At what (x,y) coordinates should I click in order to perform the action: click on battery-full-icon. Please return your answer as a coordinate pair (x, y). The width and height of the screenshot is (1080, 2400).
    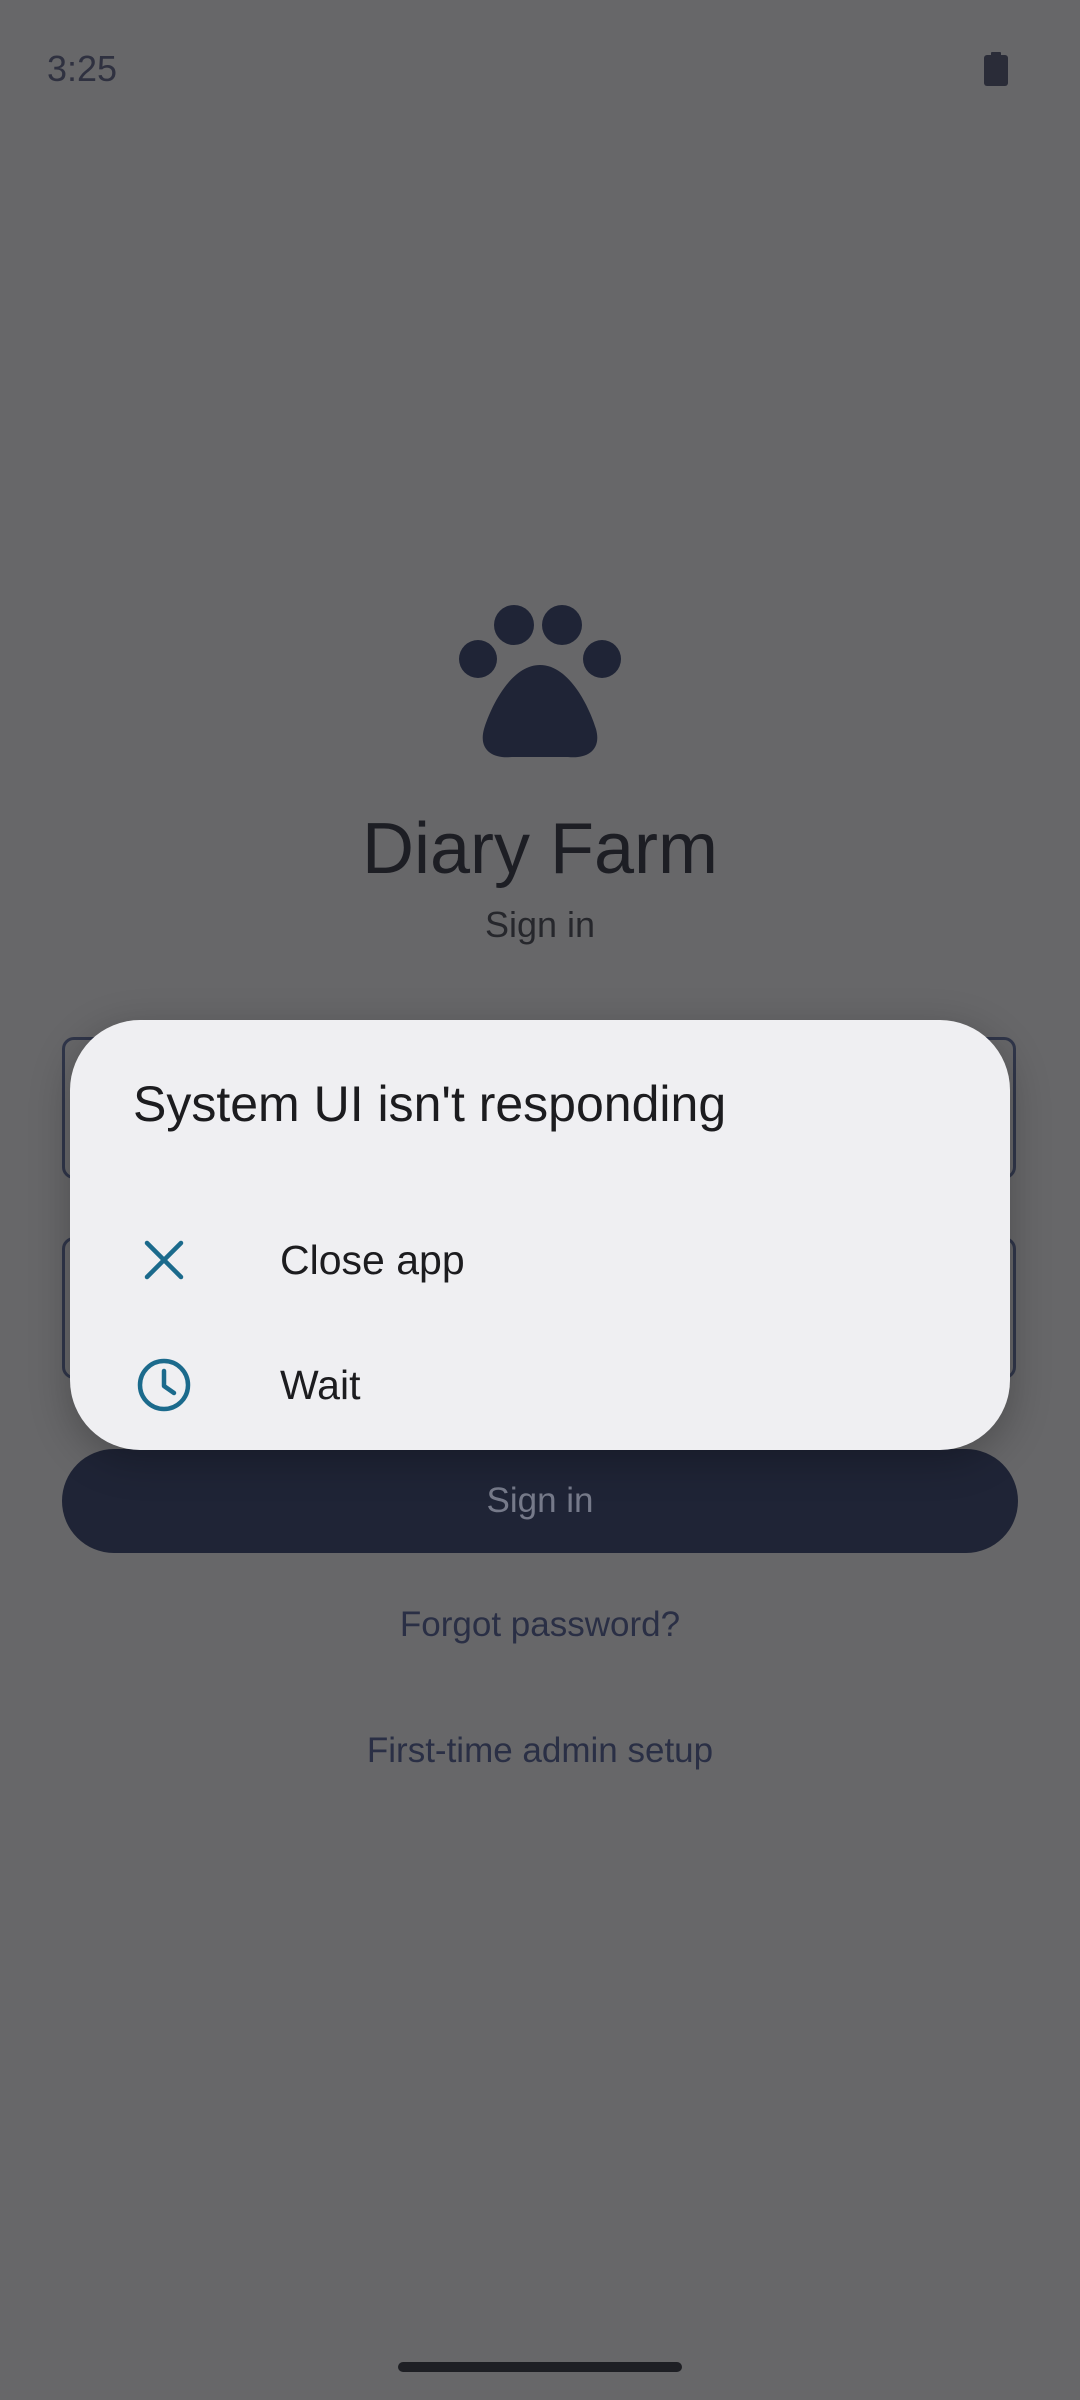
    Looking at the image, I should click on (996, 69).